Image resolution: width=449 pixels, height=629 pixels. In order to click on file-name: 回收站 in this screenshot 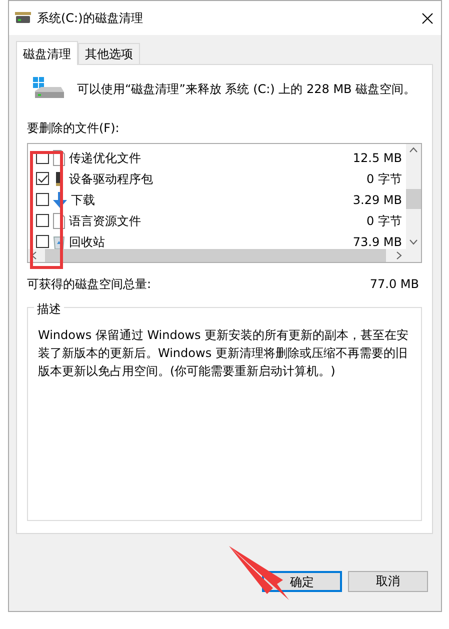, I will do `click(87, 240)`.